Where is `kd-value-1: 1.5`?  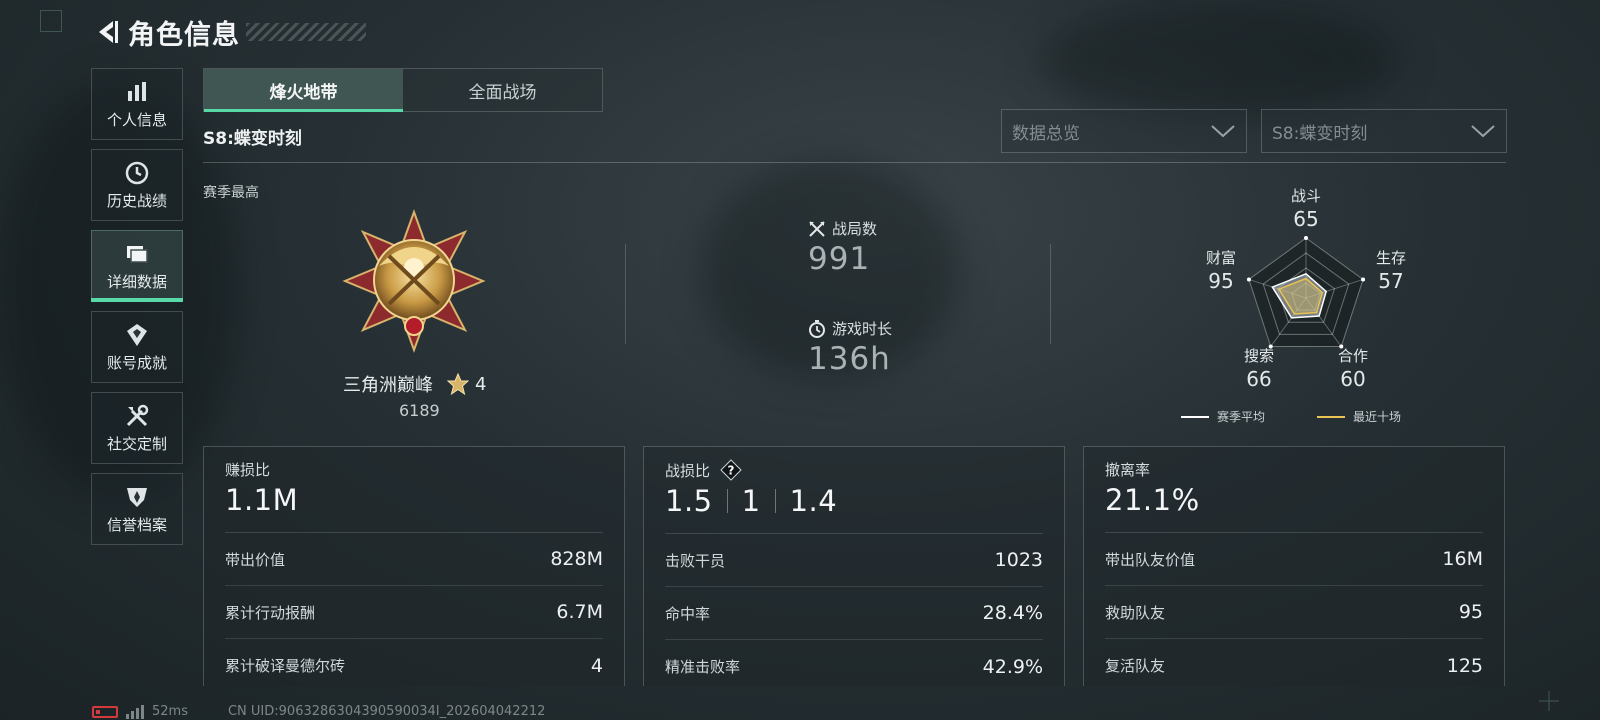 kd-value-1: 1.5 is located at coordinates (689, 501).